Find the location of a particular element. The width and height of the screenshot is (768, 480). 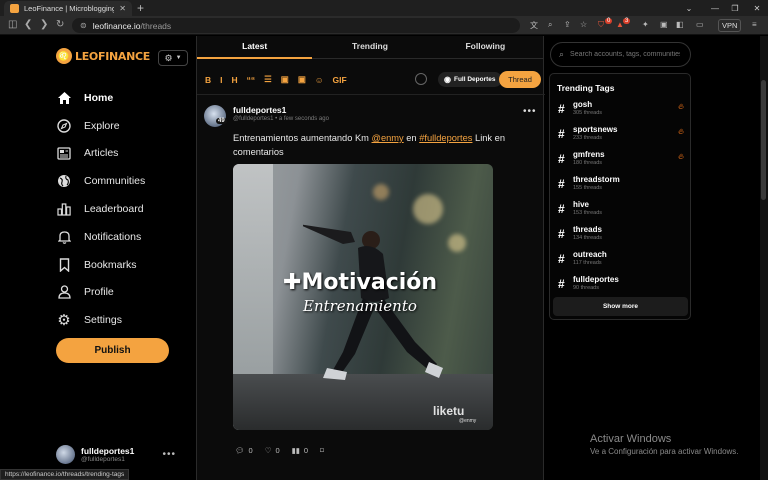

nav-item-explore: Explore is located at coordinates (100, 126).